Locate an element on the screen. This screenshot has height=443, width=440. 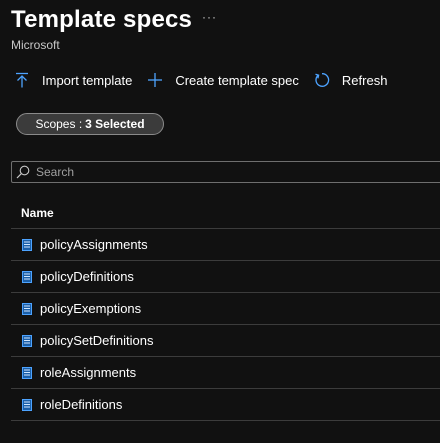
more-options-icon: ··· is located at coordinates (209, 17).